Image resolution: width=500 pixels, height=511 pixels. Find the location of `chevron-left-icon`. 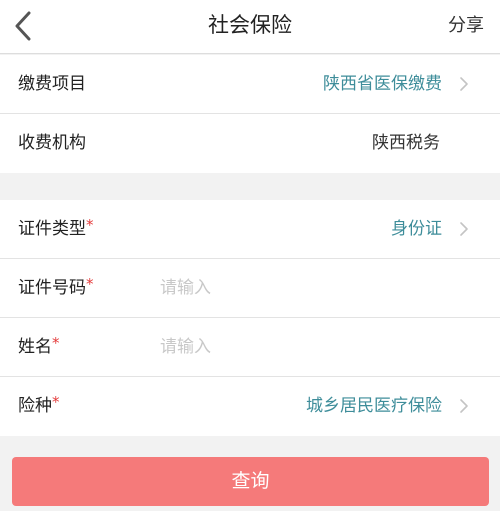

chevron-left-icon is located at coordinates (23, 26).